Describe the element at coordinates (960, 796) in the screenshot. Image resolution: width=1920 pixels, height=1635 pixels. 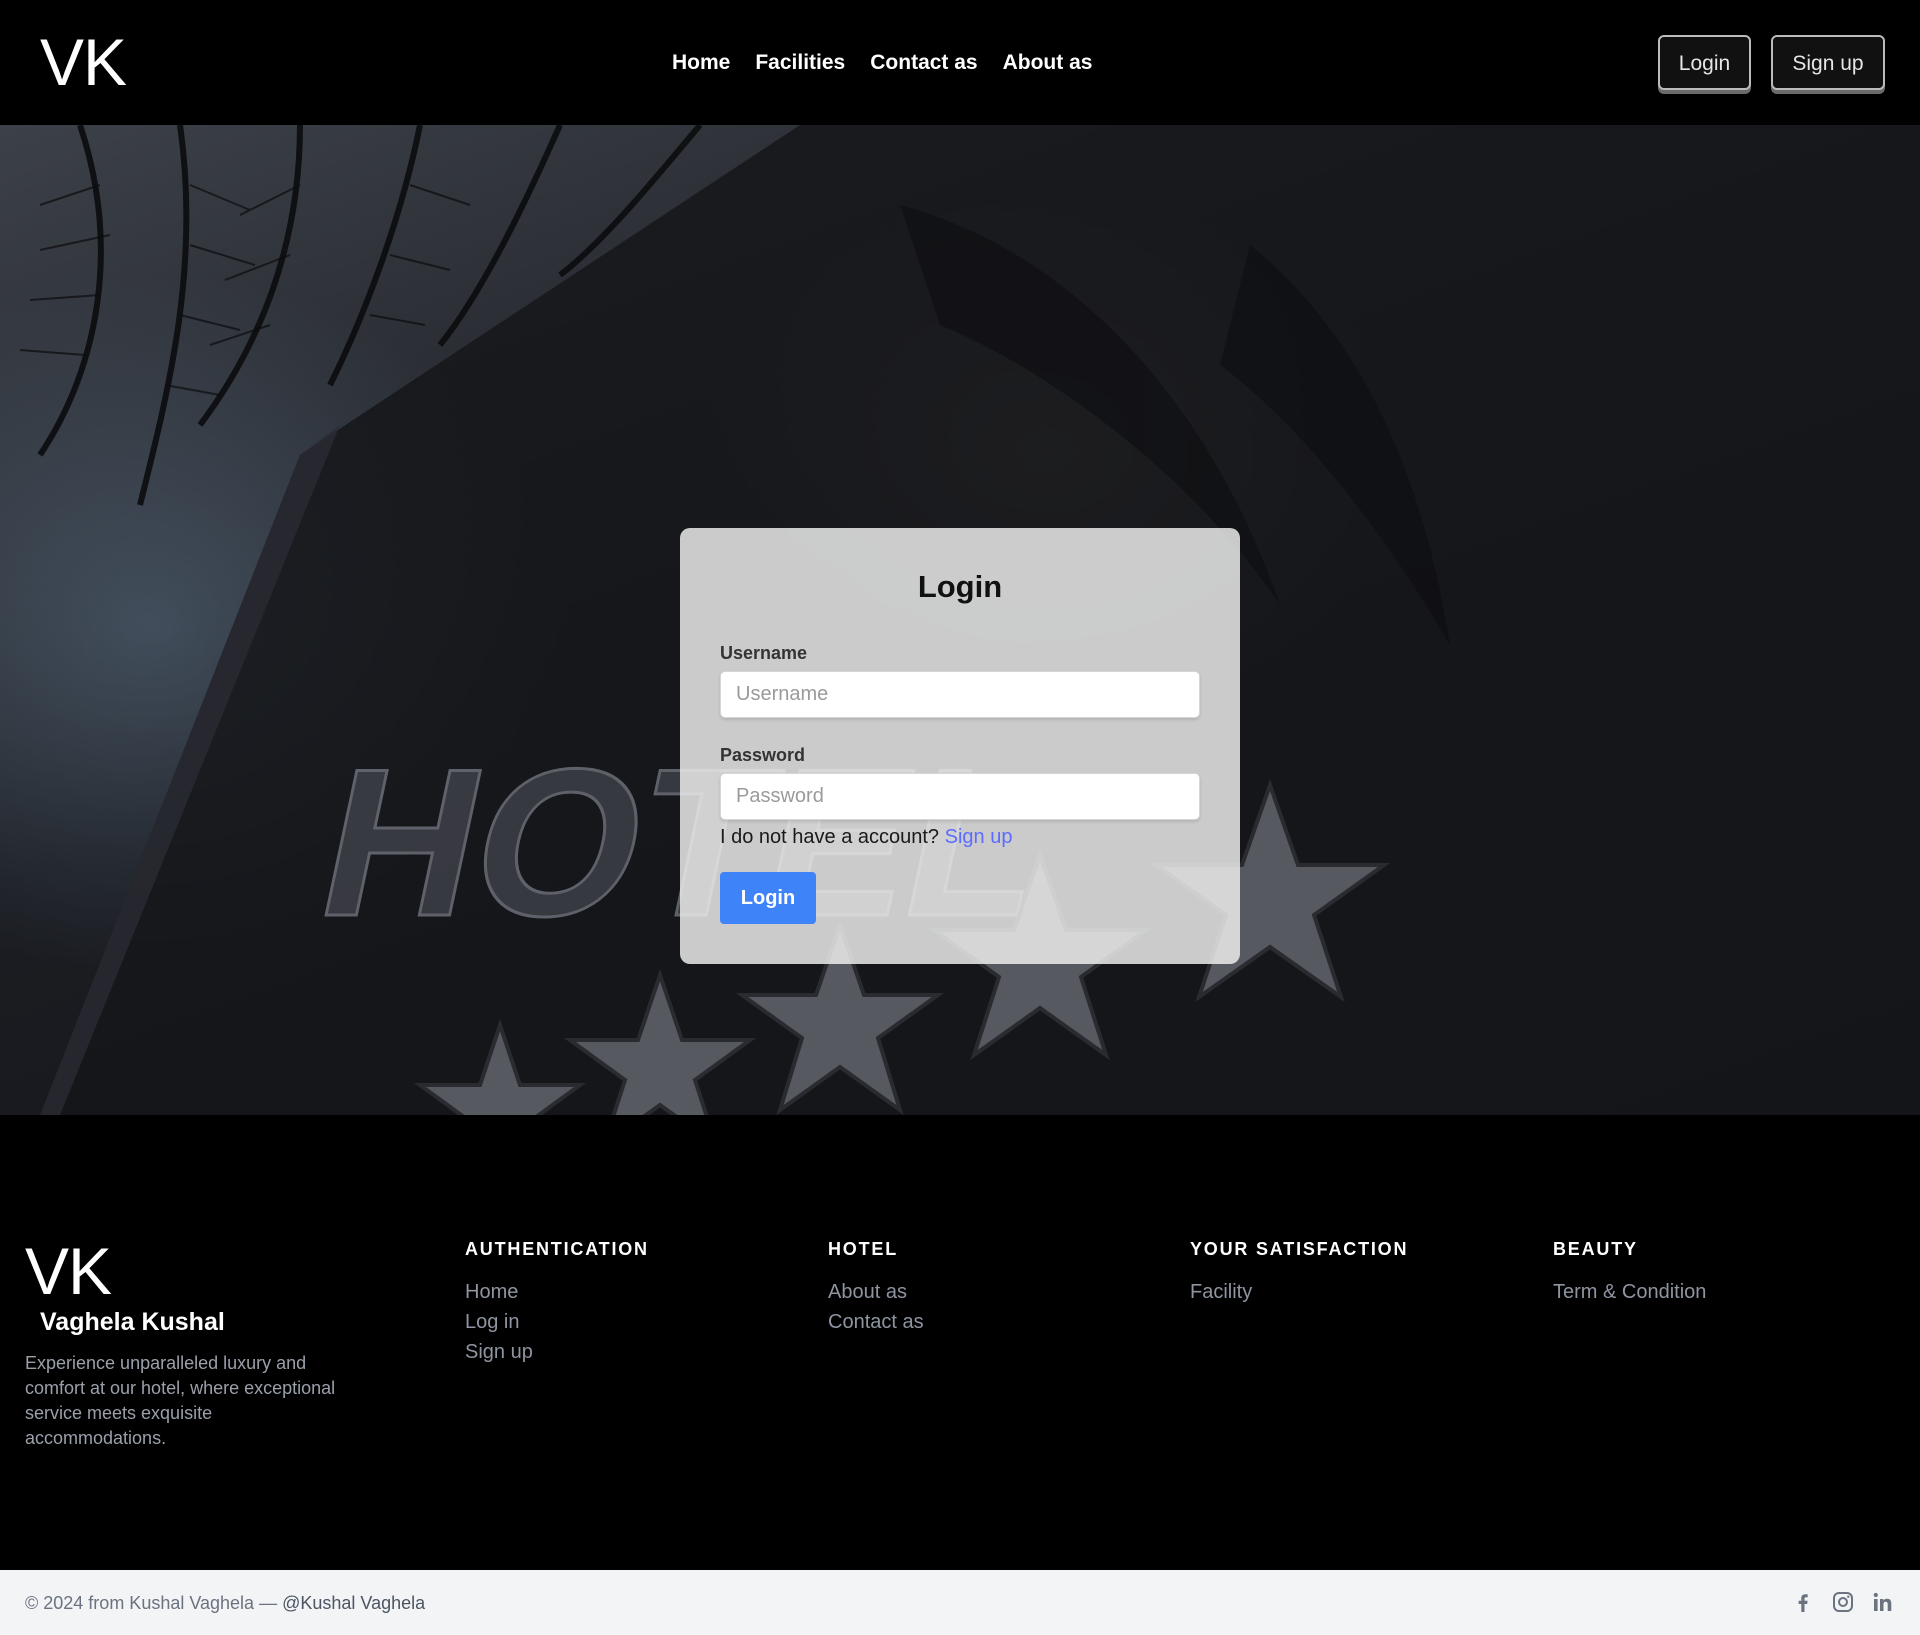
I see `password-input` at that location.